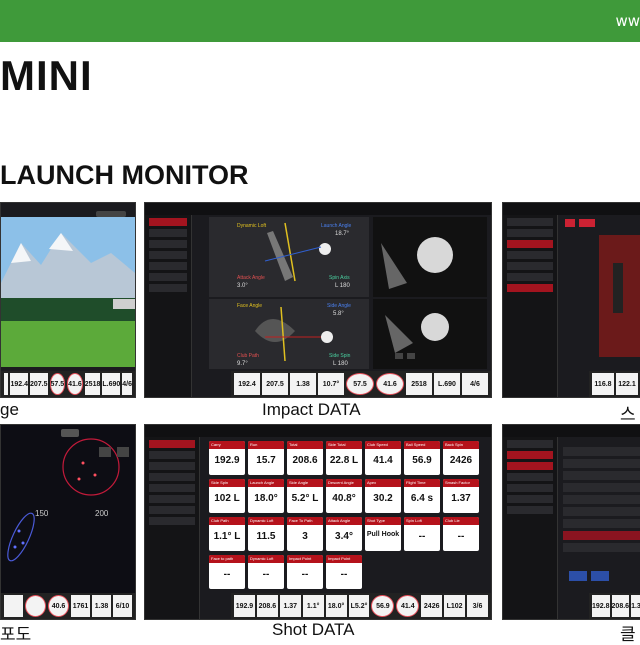 Image resolution: width=640 pixels, height=645 pixels. I want to click on stat-card-label: Launch Angle, so click(266, 483).